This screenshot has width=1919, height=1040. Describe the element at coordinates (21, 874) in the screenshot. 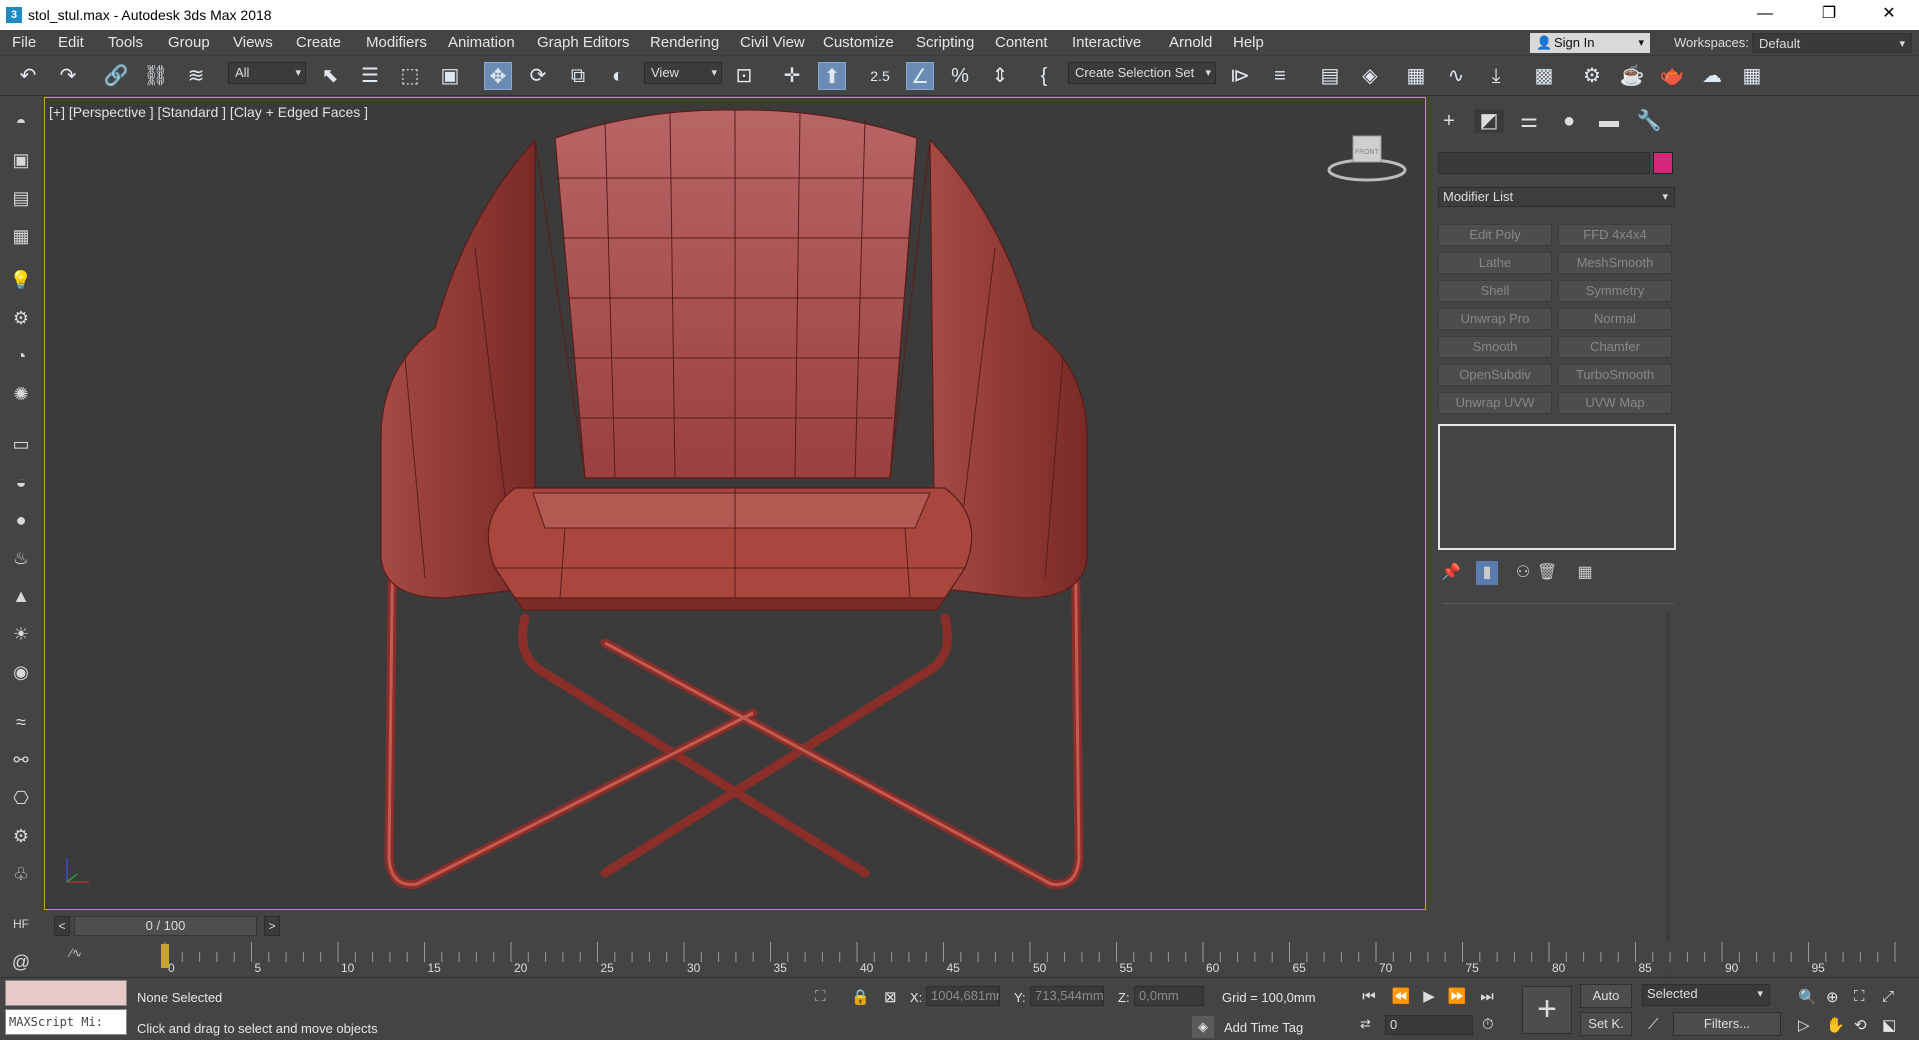

I see `plant-icon: ♧` at that location.